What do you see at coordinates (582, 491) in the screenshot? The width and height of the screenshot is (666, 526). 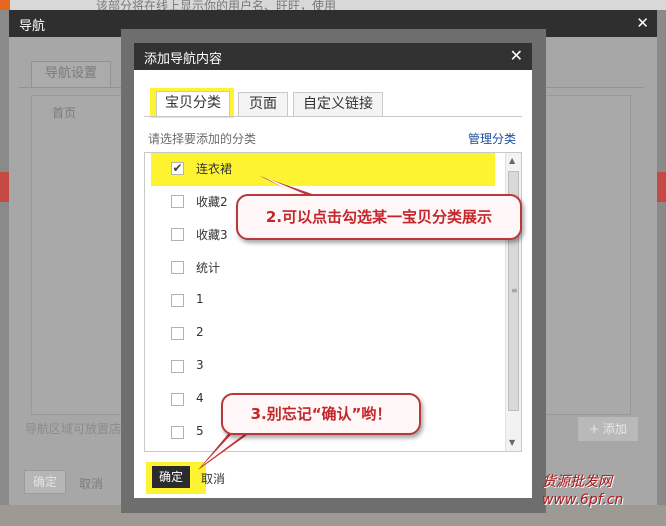 I see `watermark: 货源批发网 www.6pf.cn` at bounding box center [582, 491].